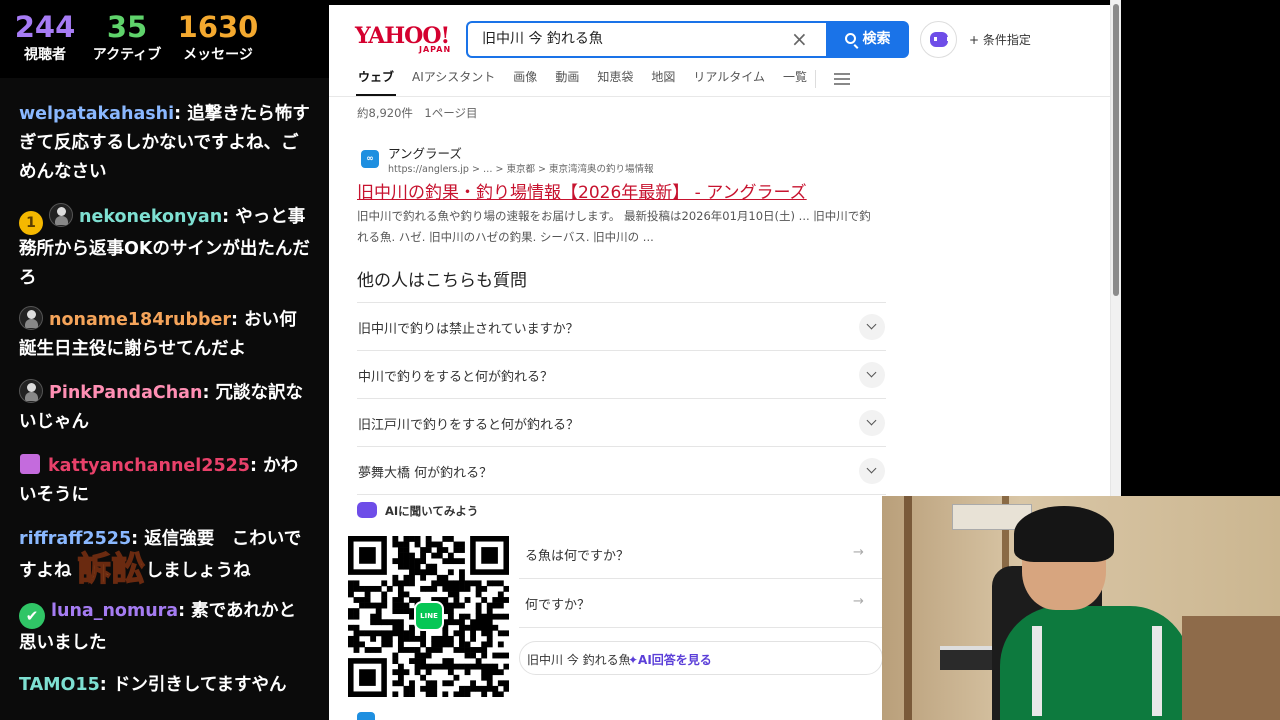 The height and width of the screenshot is (720, 1280). Describe the element at coordinates (151, 217) in the screenshot. I see `chat-username: nekonekonyan` at that location.